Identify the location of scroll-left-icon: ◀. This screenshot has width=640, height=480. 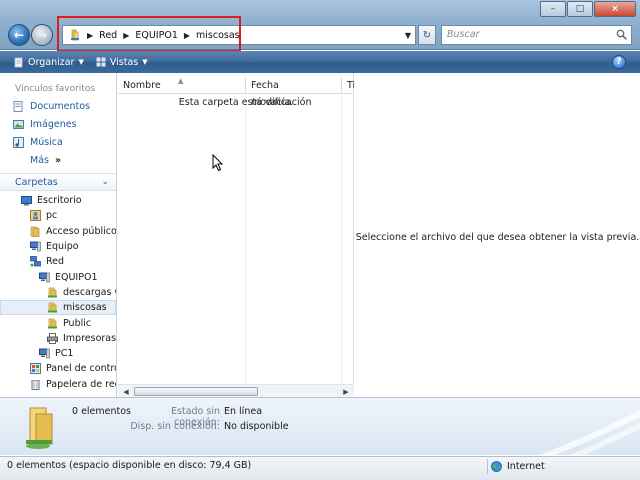
(126, 391).